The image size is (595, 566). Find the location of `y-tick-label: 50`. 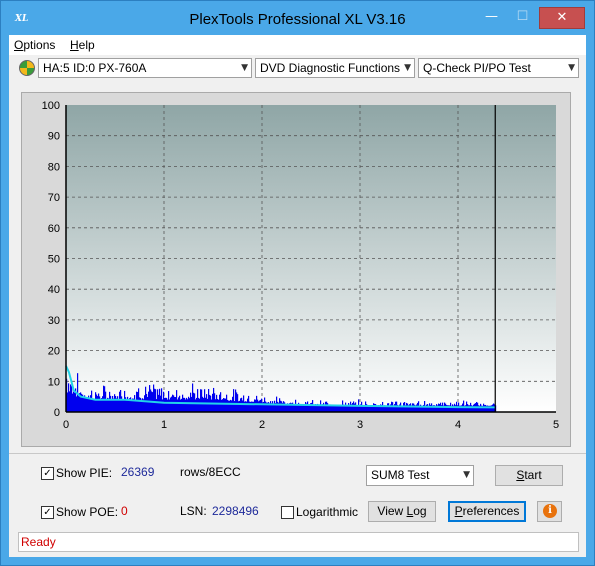

y-tick-label: 50 is located at coordinates (54, 260).